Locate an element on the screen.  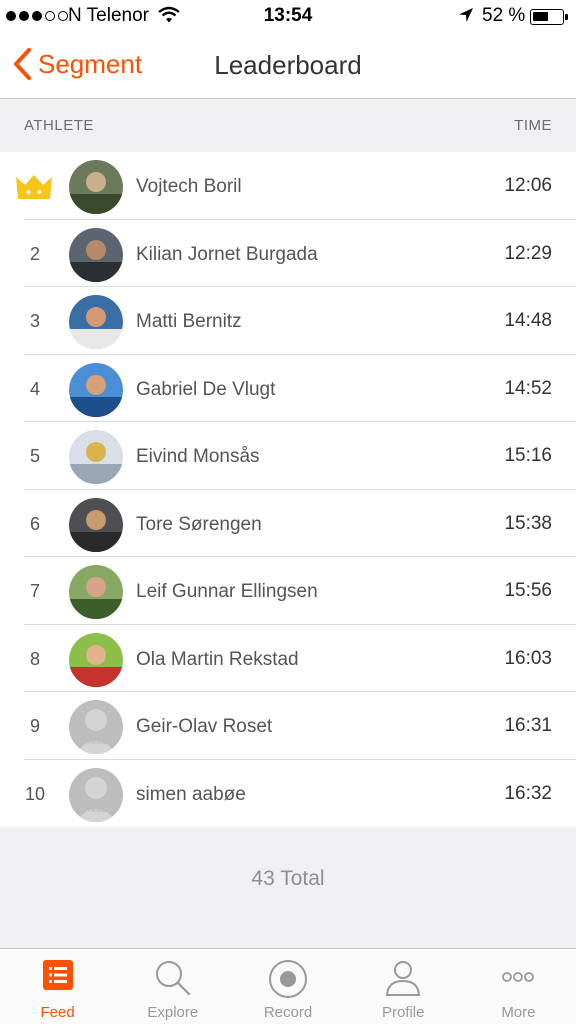
athlete-name: Matti Bernitz is located at coordinates (189, 322).